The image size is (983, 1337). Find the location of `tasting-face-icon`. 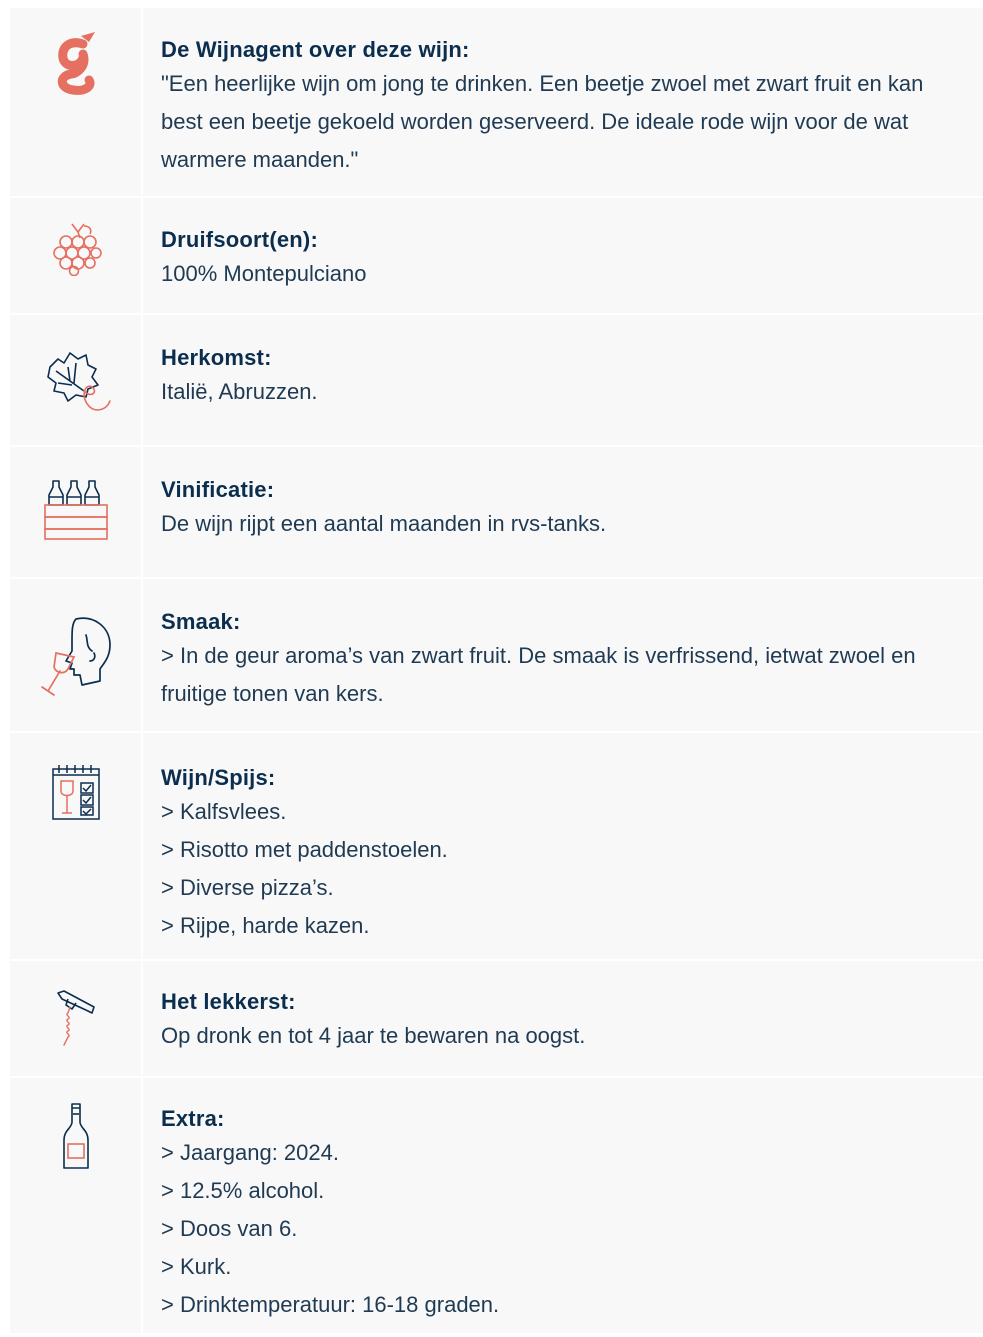

tasting-face-icon is located at coordinates (76, 655).